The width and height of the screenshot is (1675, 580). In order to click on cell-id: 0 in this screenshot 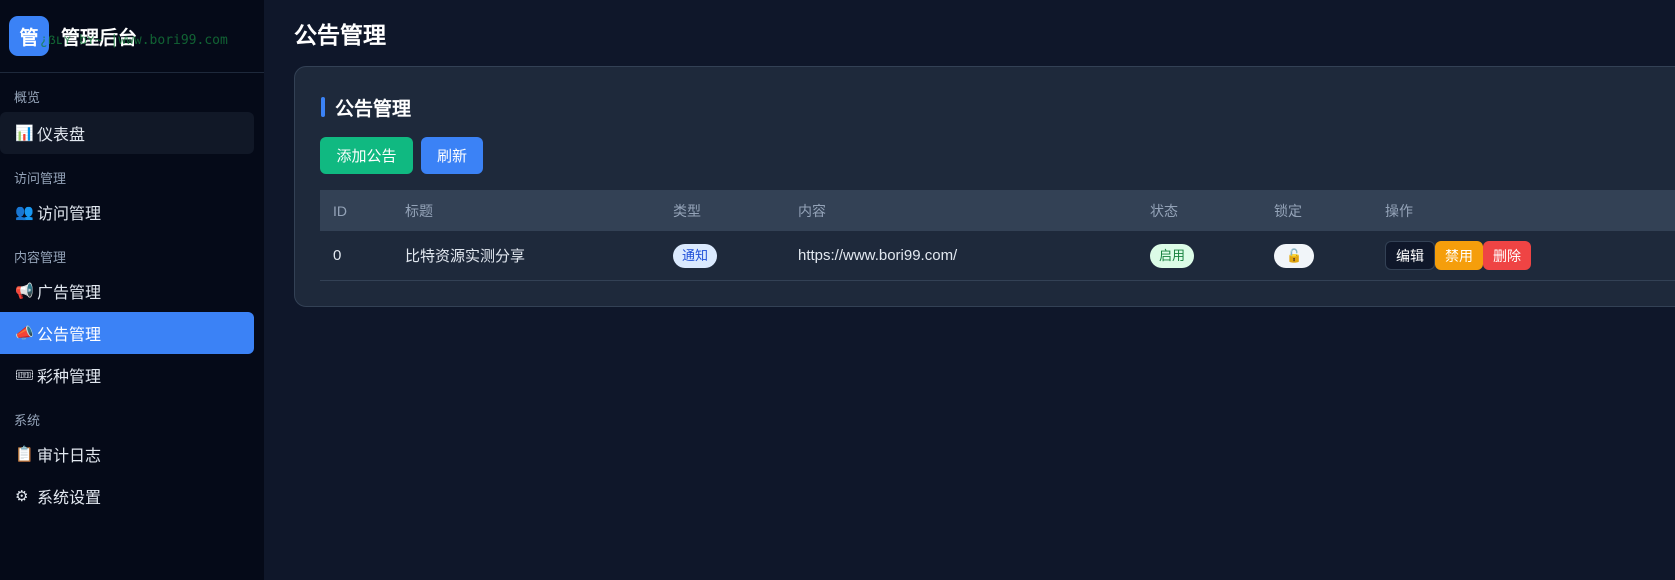, I will do `click(337, 255)`.